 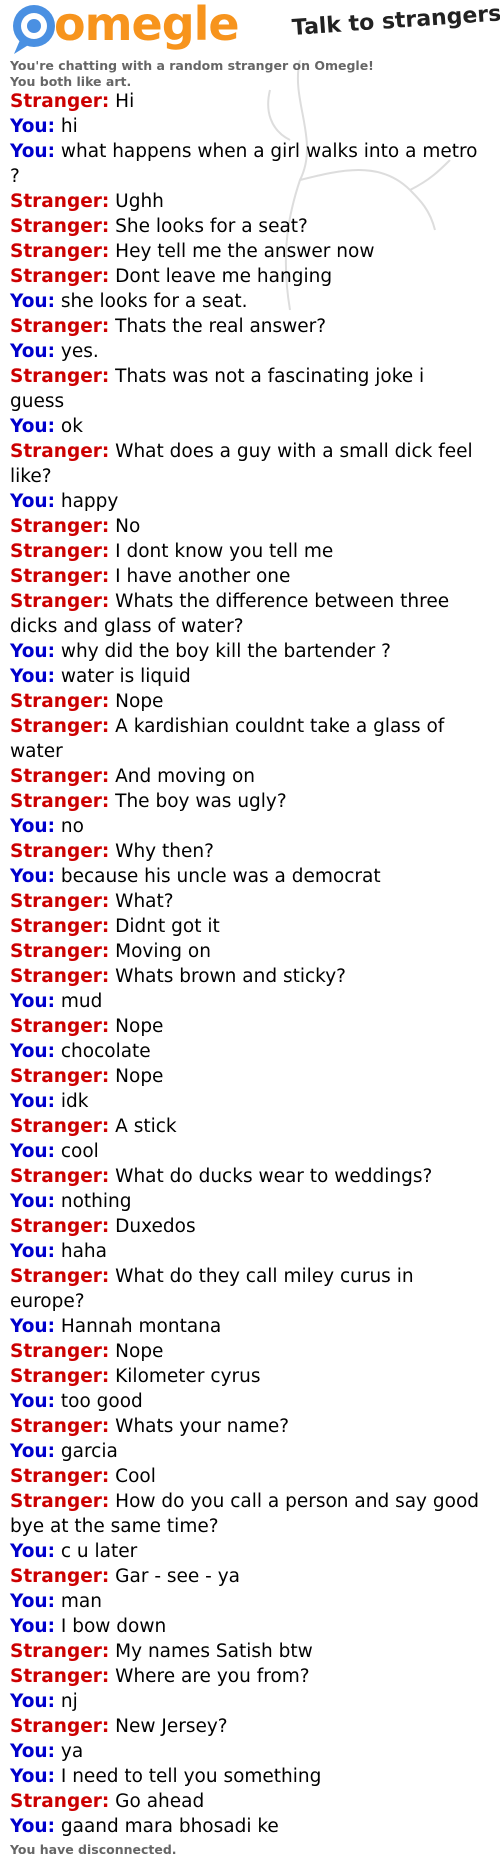 I want to click on stranger-message: Stranger: Whats brown and sticky?, so click(x=245, y=976).